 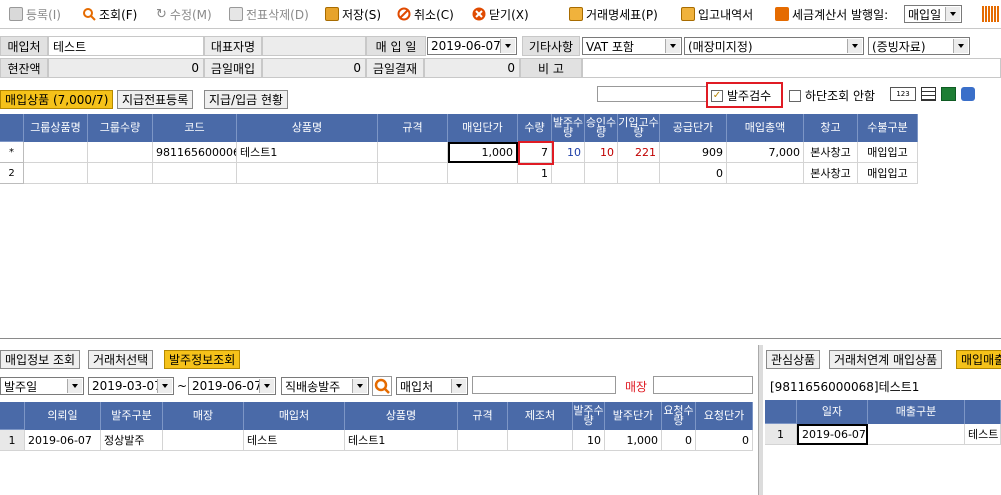 What do you see at coordinates (294, 440) in the screenshot?
I see `order-cell-supplier: 테스트` at bounding box center [294, 440].